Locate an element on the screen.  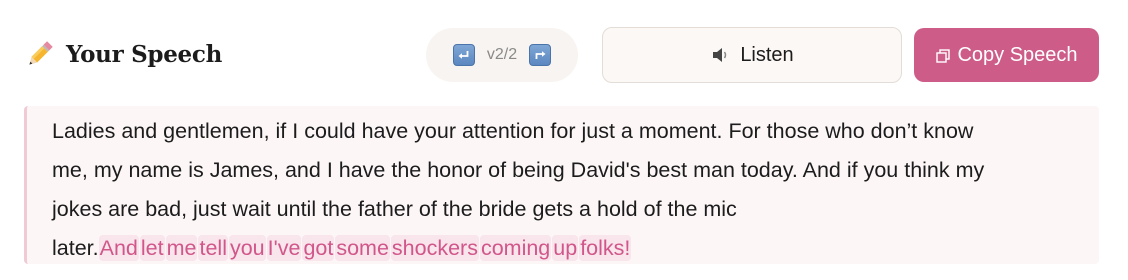
highlighted-word: I've is located at coordinates (284, 248).